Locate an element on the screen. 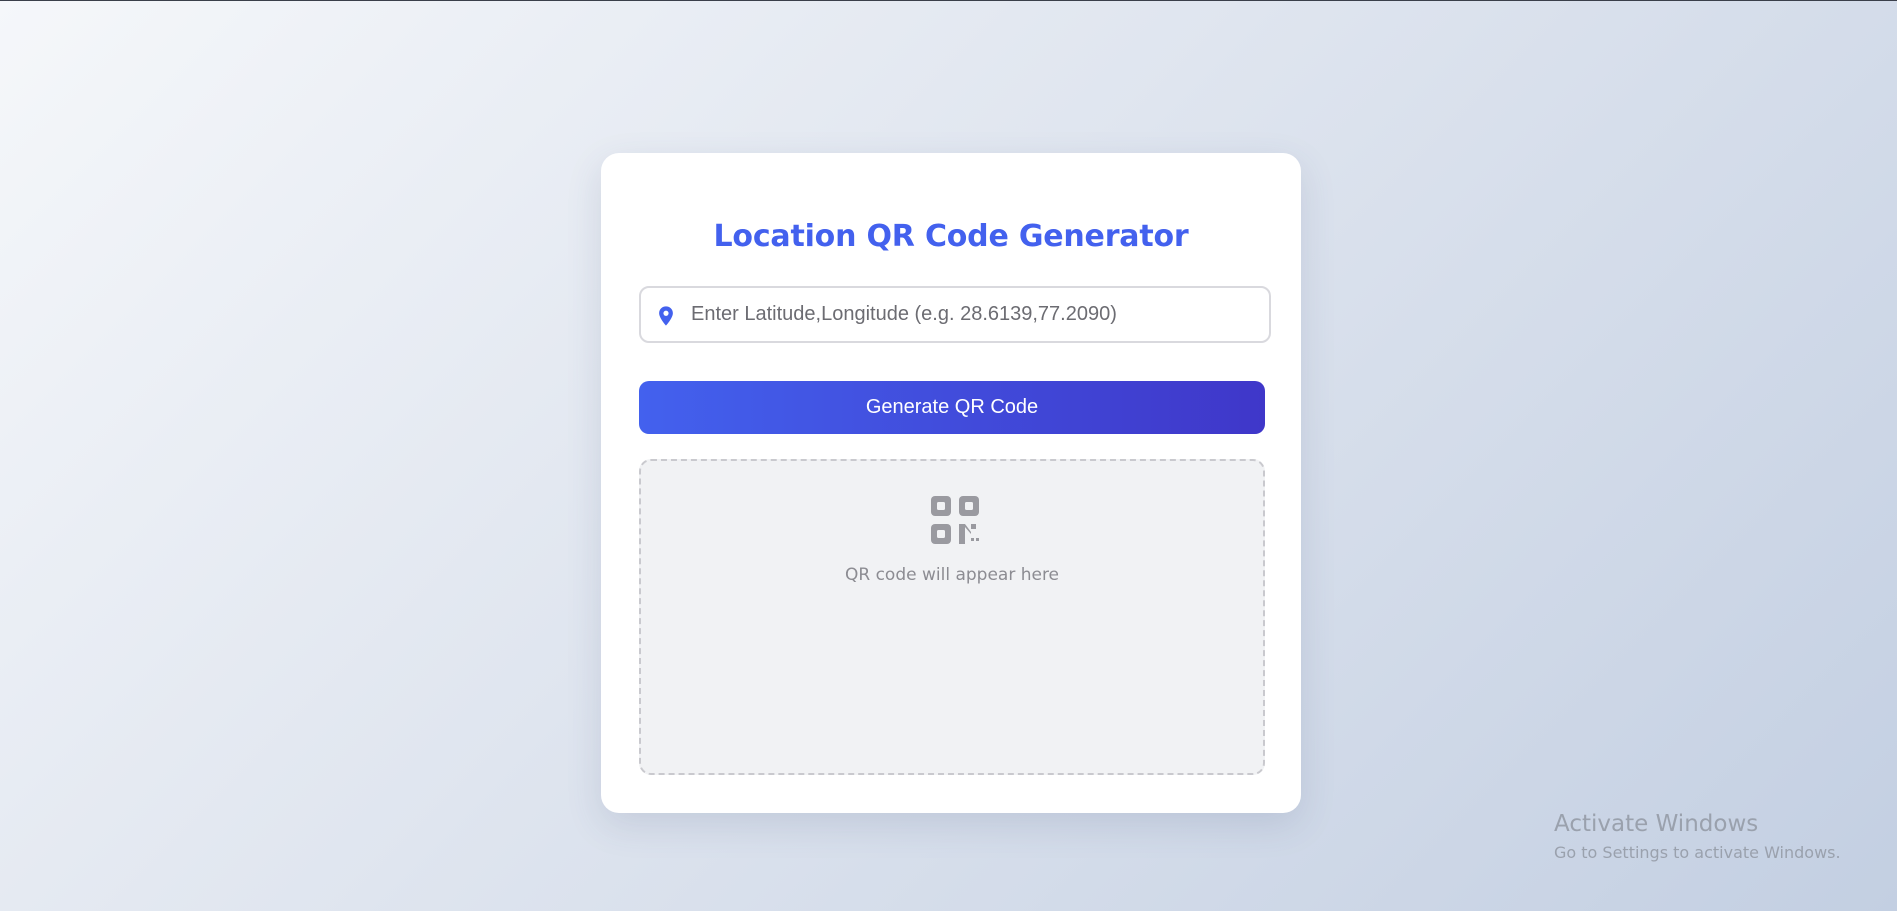  map-pin-icon is located at coordinates (666, 316).